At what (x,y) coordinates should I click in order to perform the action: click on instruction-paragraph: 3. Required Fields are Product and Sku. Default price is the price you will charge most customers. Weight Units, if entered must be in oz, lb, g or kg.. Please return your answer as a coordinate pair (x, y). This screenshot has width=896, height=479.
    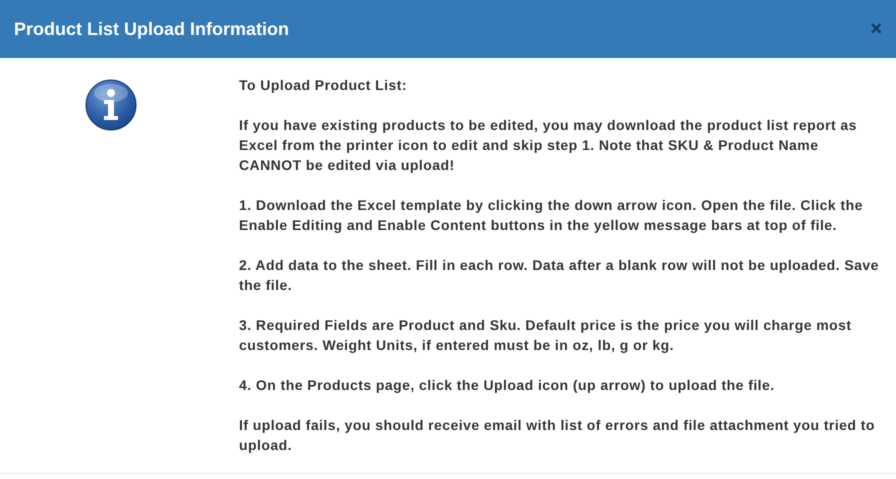
    Looking at the image, I should click on (546, 335).